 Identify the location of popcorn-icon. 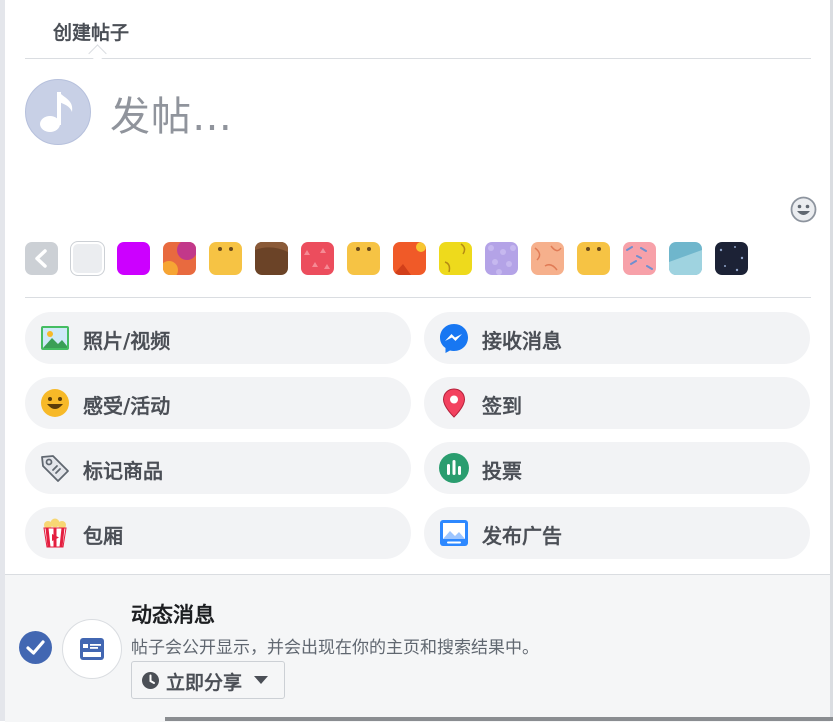
(55, 533).